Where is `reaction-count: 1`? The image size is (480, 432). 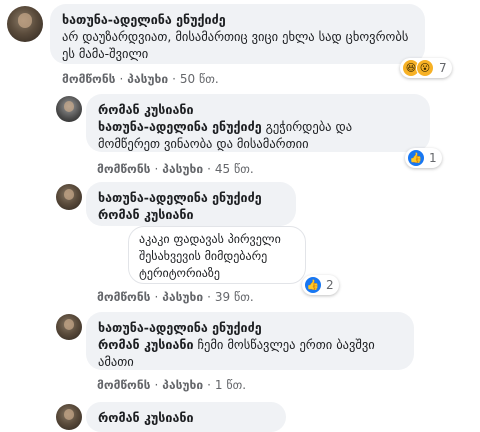
reaction-count: 1 is located at coordinates (433, 158).